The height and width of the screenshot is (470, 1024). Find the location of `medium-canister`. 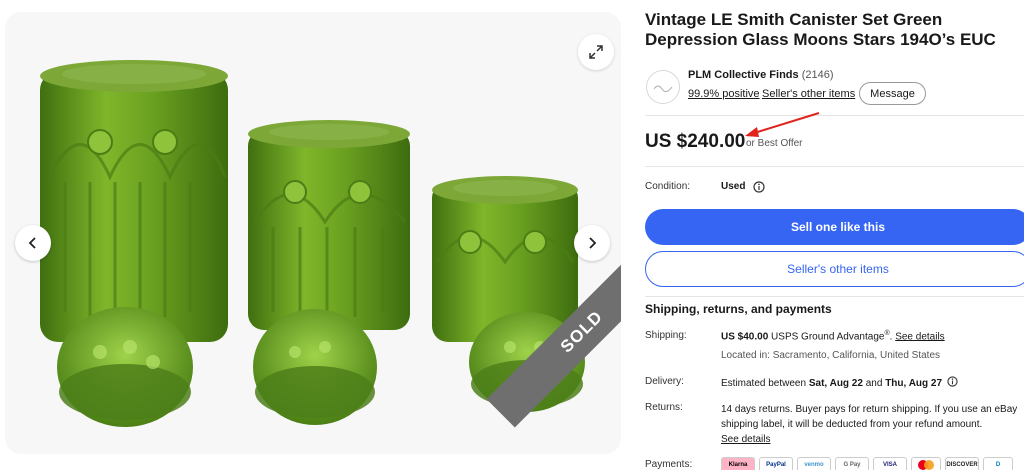

medium-canister is located at coordinates (329, 225).